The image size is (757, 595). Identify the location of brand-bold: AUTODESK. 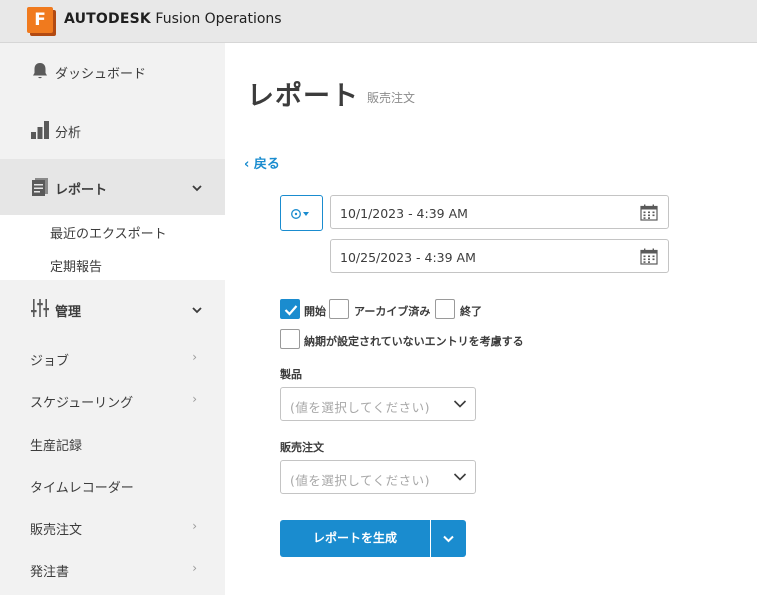
(107, 19).